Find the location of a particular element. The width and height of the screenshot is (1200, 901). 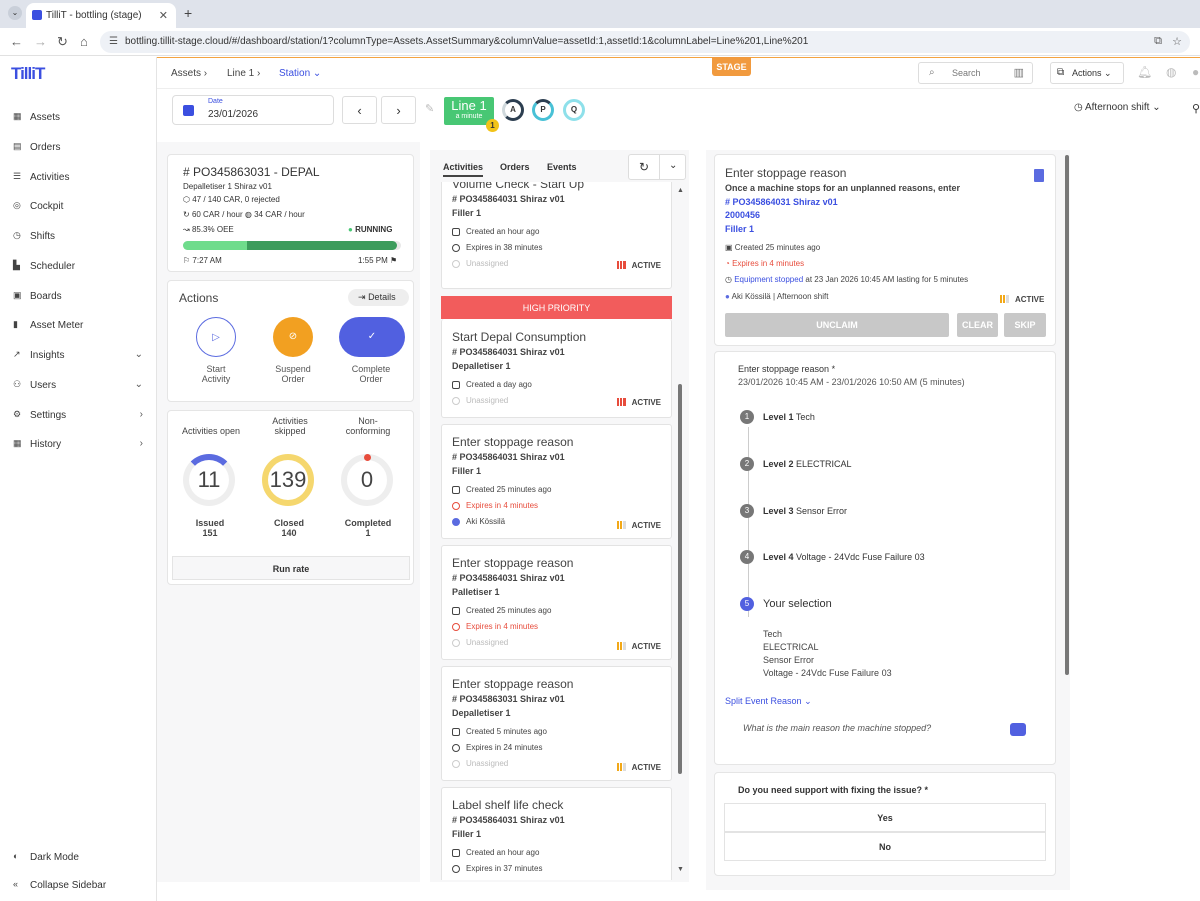

new-tab-icon: + is located at coordinates (188, 13).